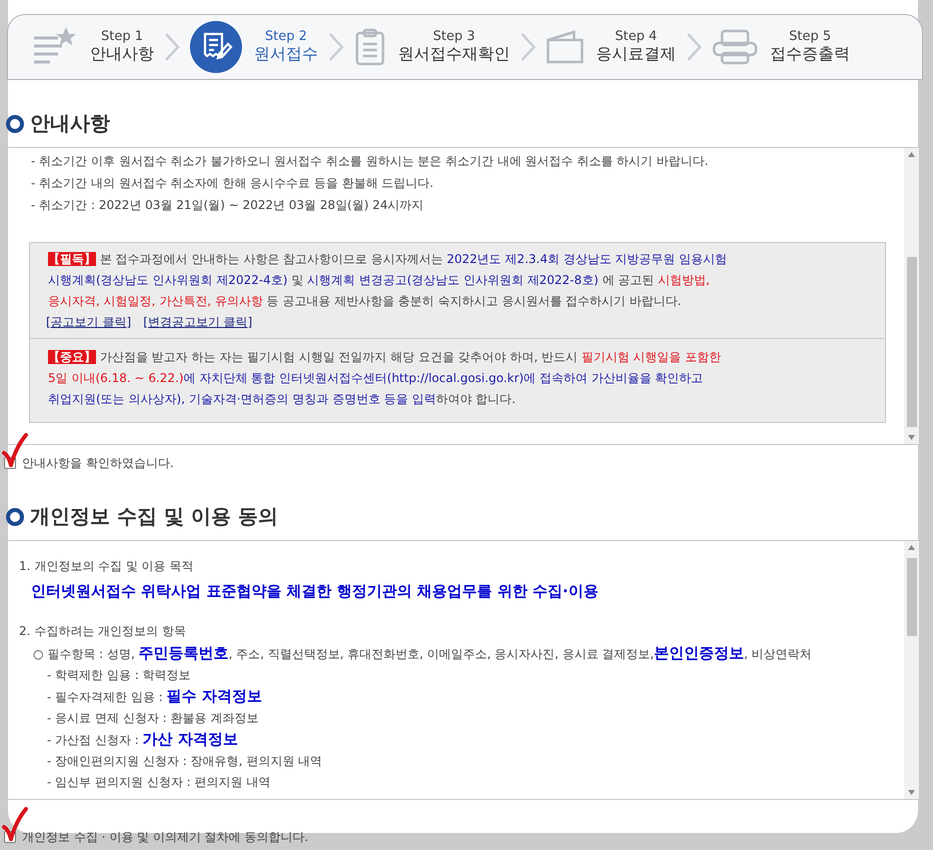  I want to click on checkbox-label: 안내사항을 확인하였습니다., so click(98, 463).